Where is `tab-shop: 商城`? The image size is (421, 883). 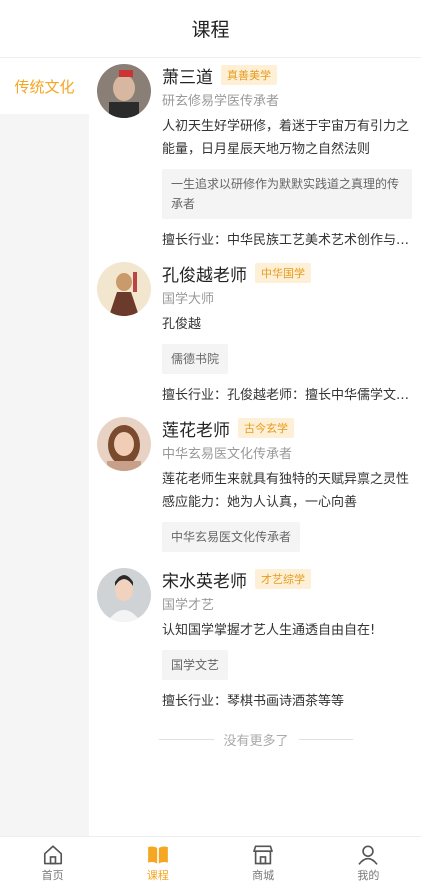
tab-shop: 商城 is located at coordinates (263, 860).